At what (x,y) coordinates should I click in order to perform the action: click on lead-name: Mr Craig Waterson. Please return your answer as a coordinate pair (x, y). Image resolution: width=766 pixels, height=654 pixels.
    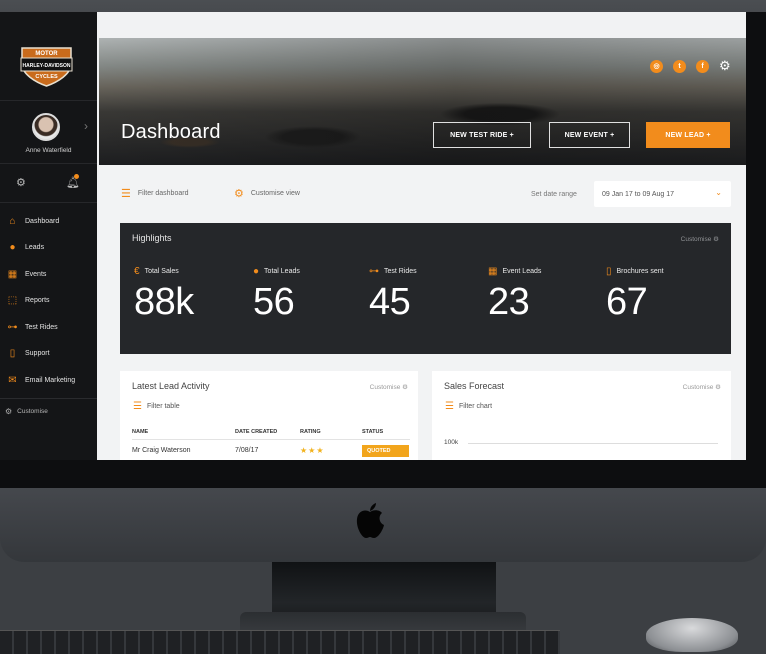
    Looking at the image, I should click on (161, 450).